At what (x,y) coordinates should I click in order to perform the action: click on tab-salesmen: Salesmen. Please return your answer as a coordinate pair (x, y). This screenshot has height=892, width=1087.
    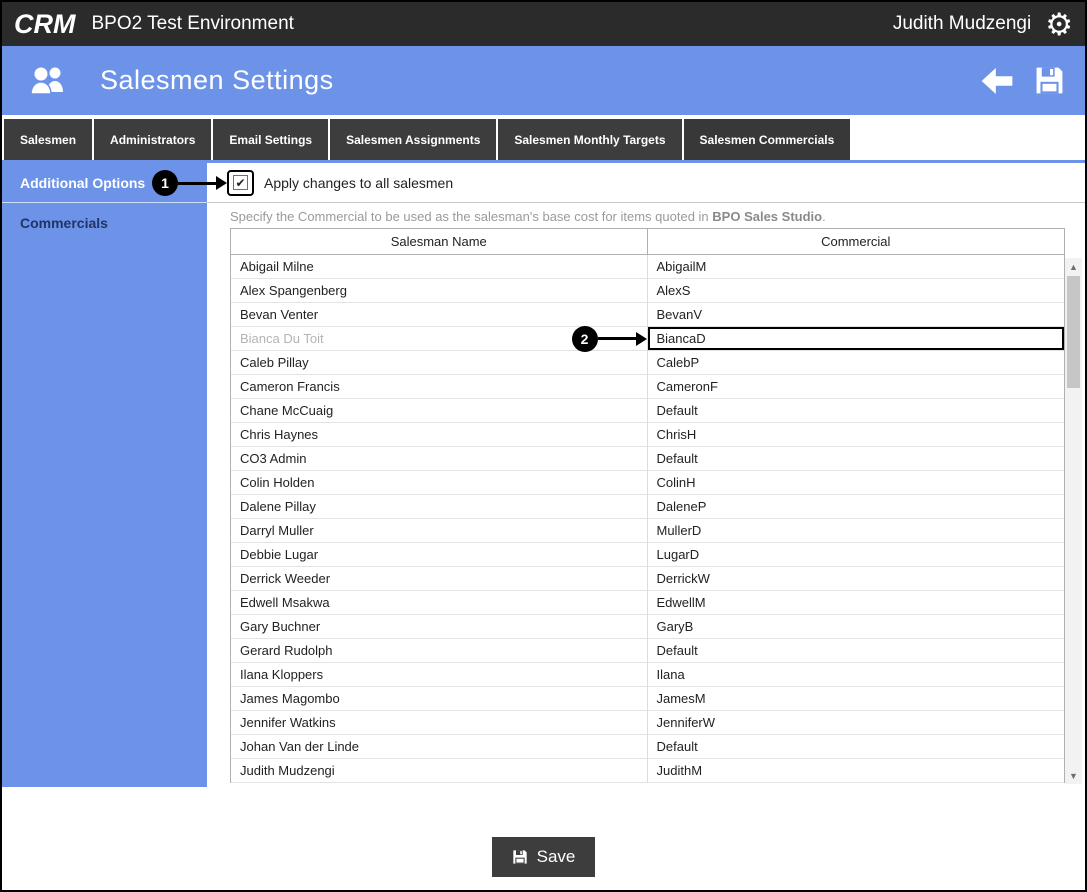
    Looking at the image, I should click on (48, 139).